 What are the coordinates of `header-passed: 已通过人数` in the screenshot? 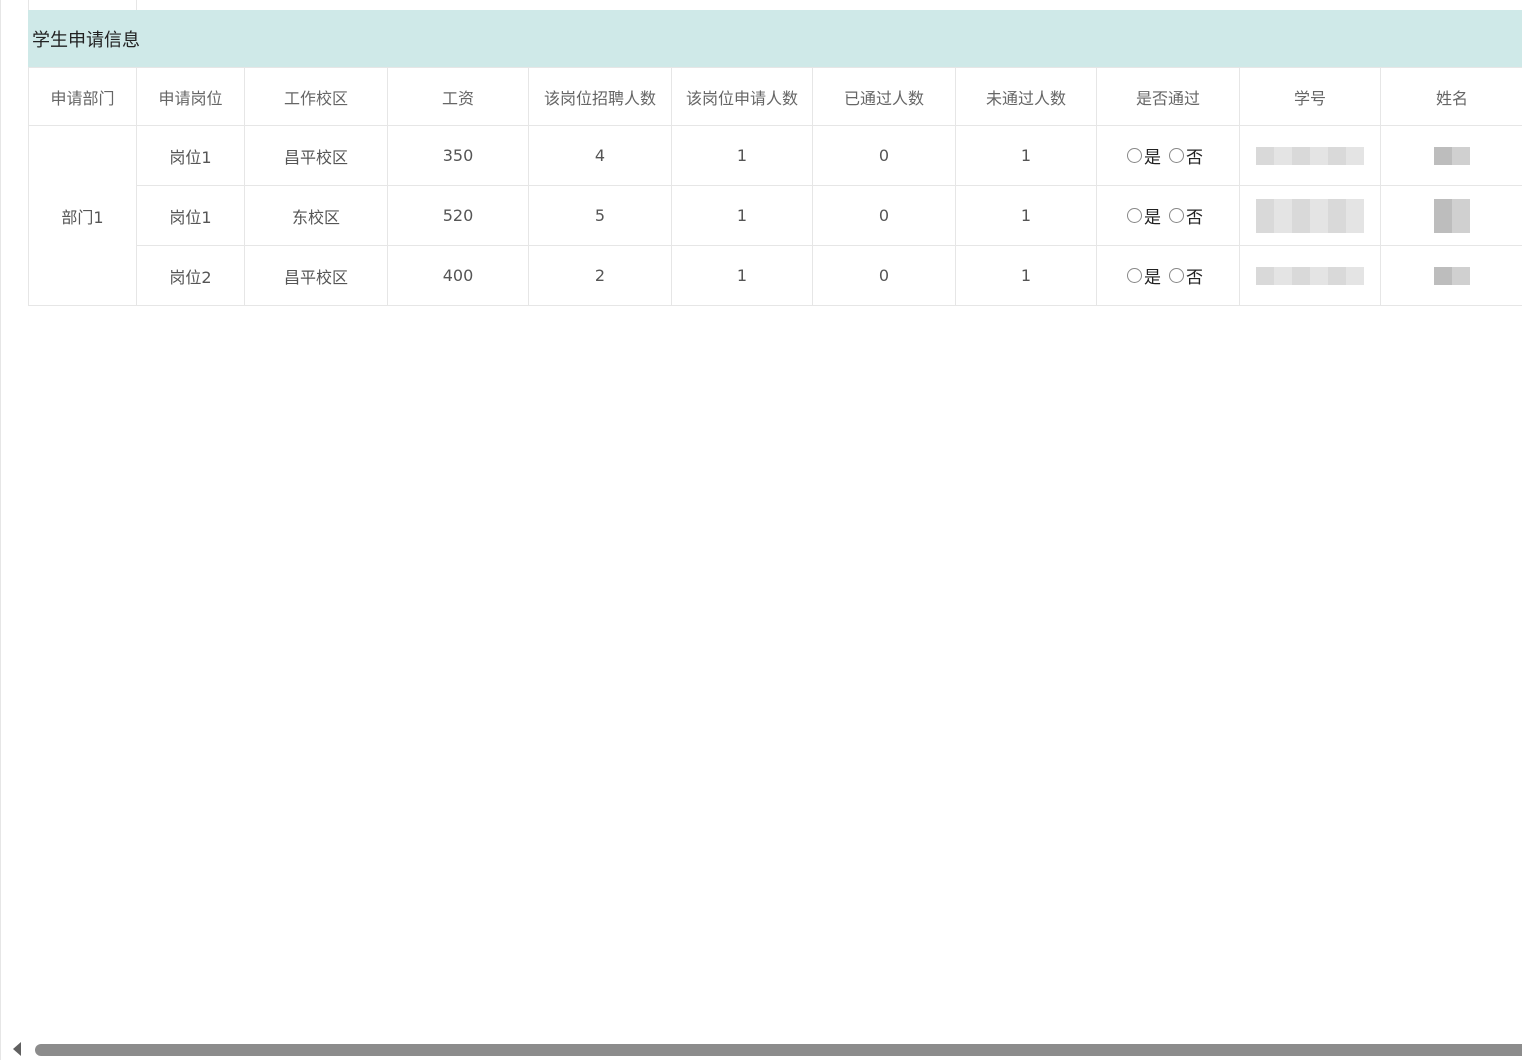 It's located at (884, 96).